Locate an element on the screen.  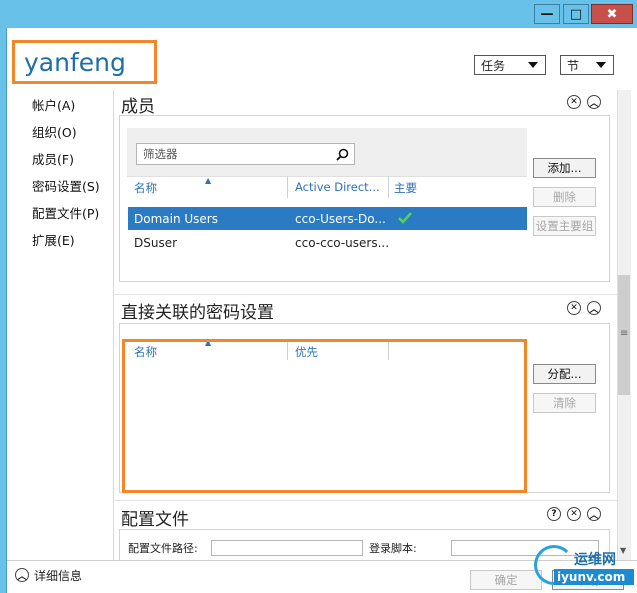
page-title: yanfeng is located at coordinates (75, 62).